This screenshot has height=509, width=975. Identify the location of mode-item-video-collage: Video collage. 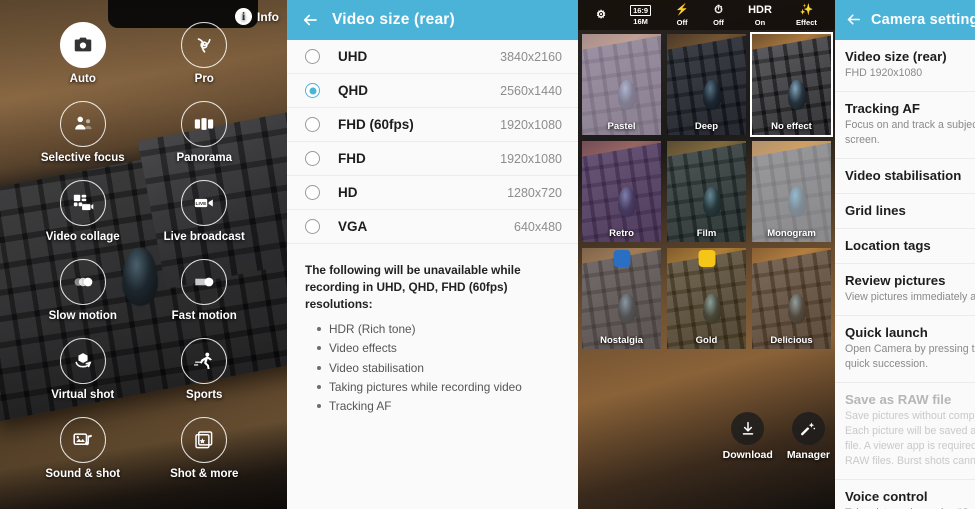
(83, 211).